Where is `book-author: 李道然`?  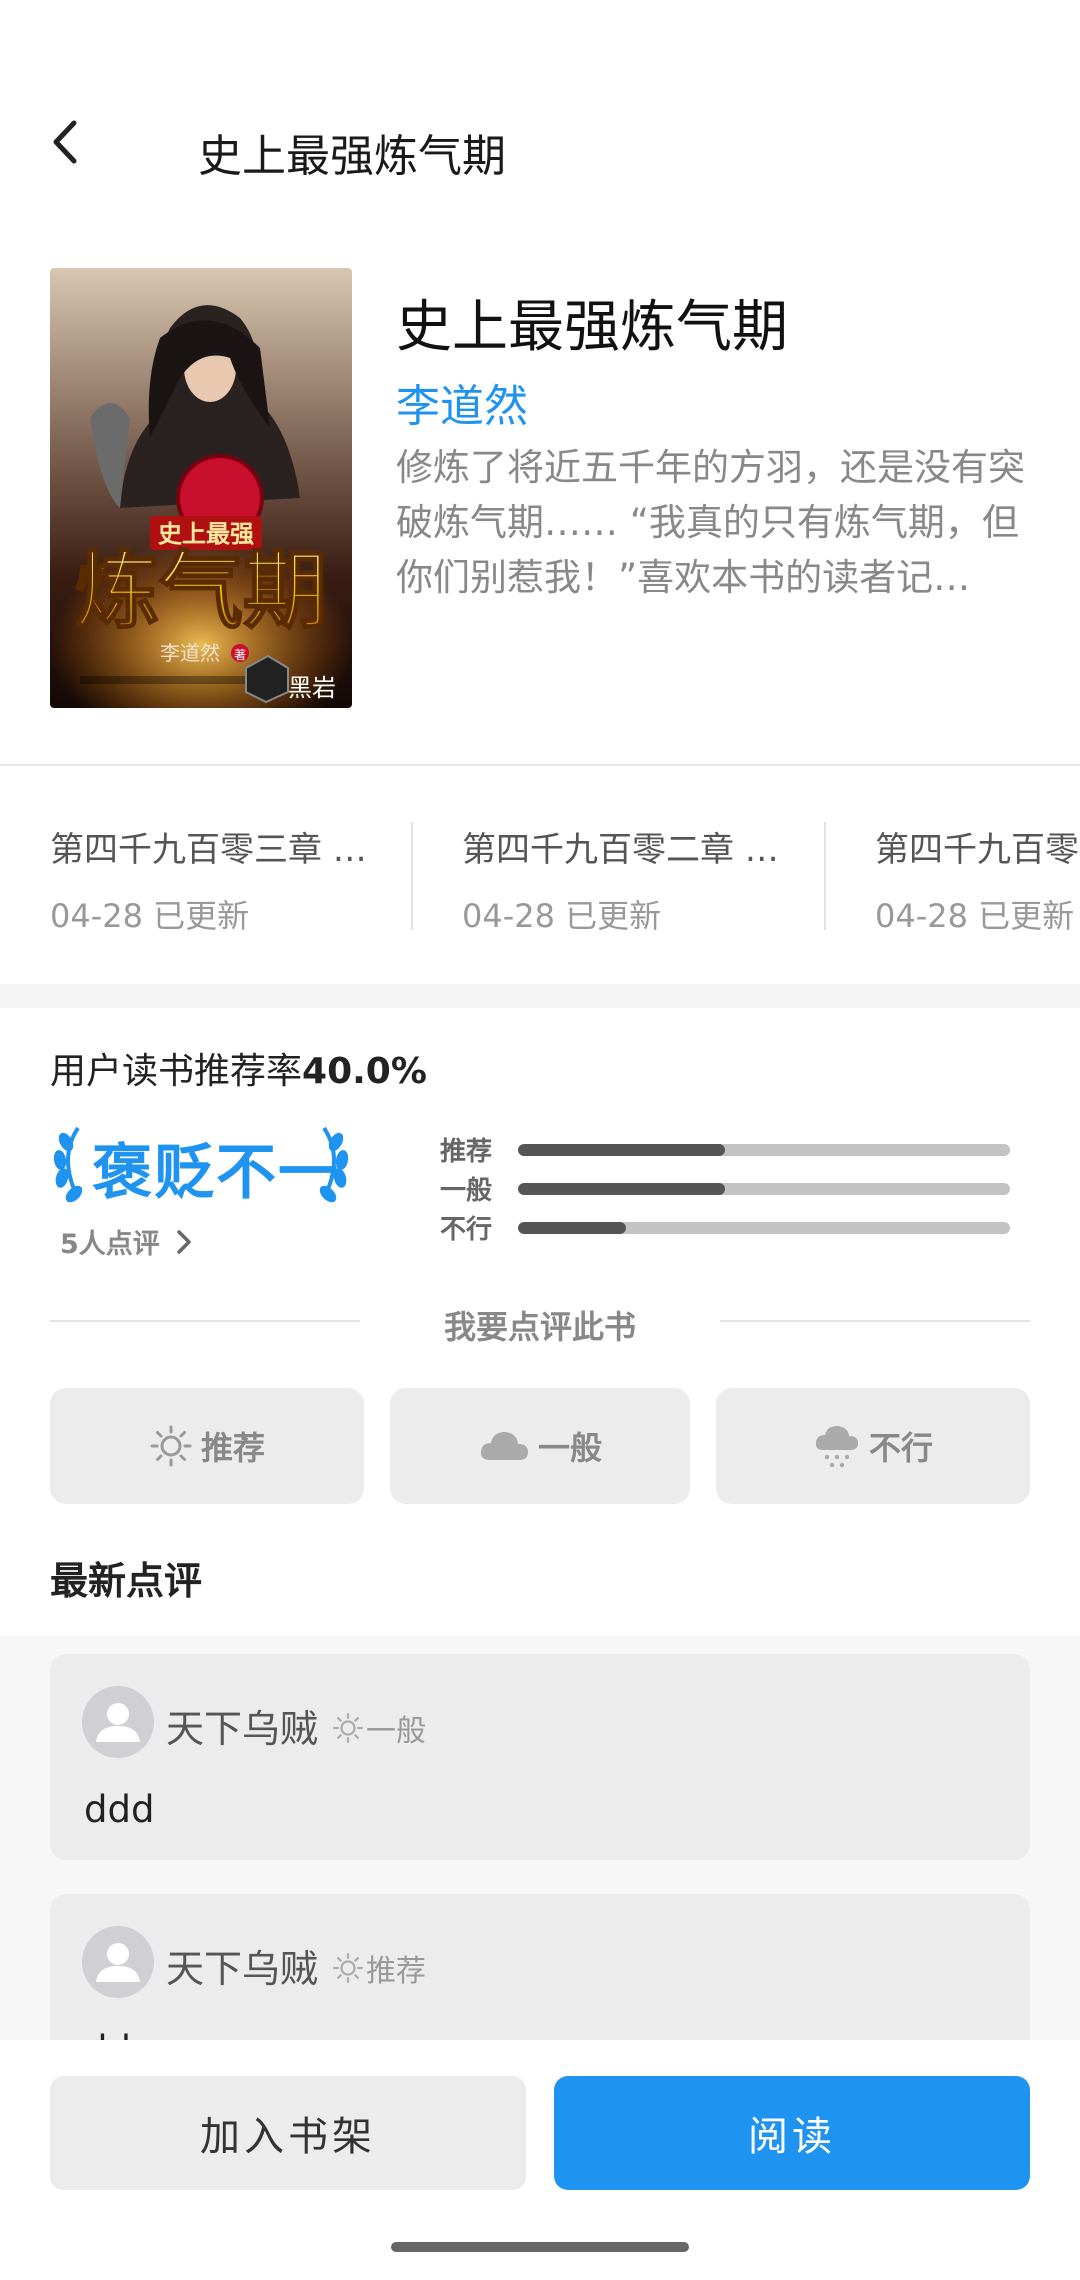
book-author: 李道然 is located at coordinates (462, 402).